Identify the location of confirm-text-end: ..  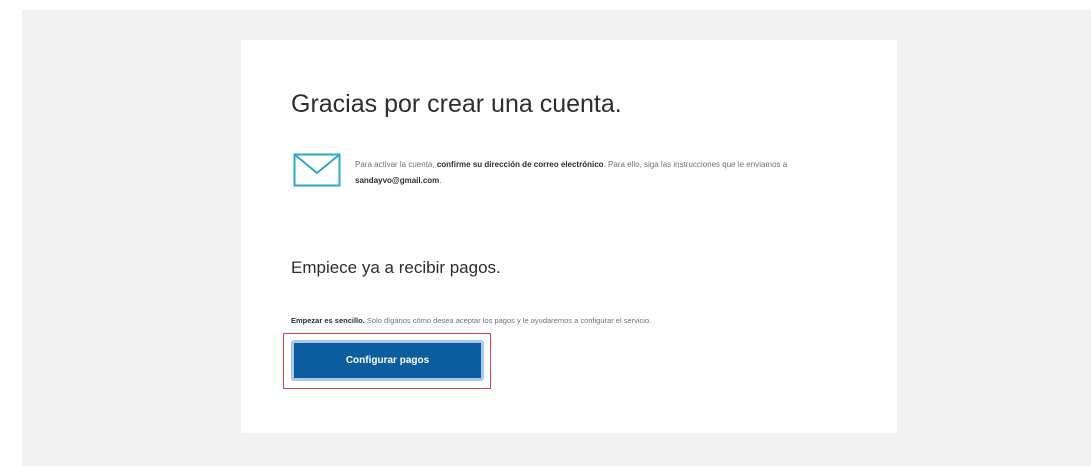
(440, 180).